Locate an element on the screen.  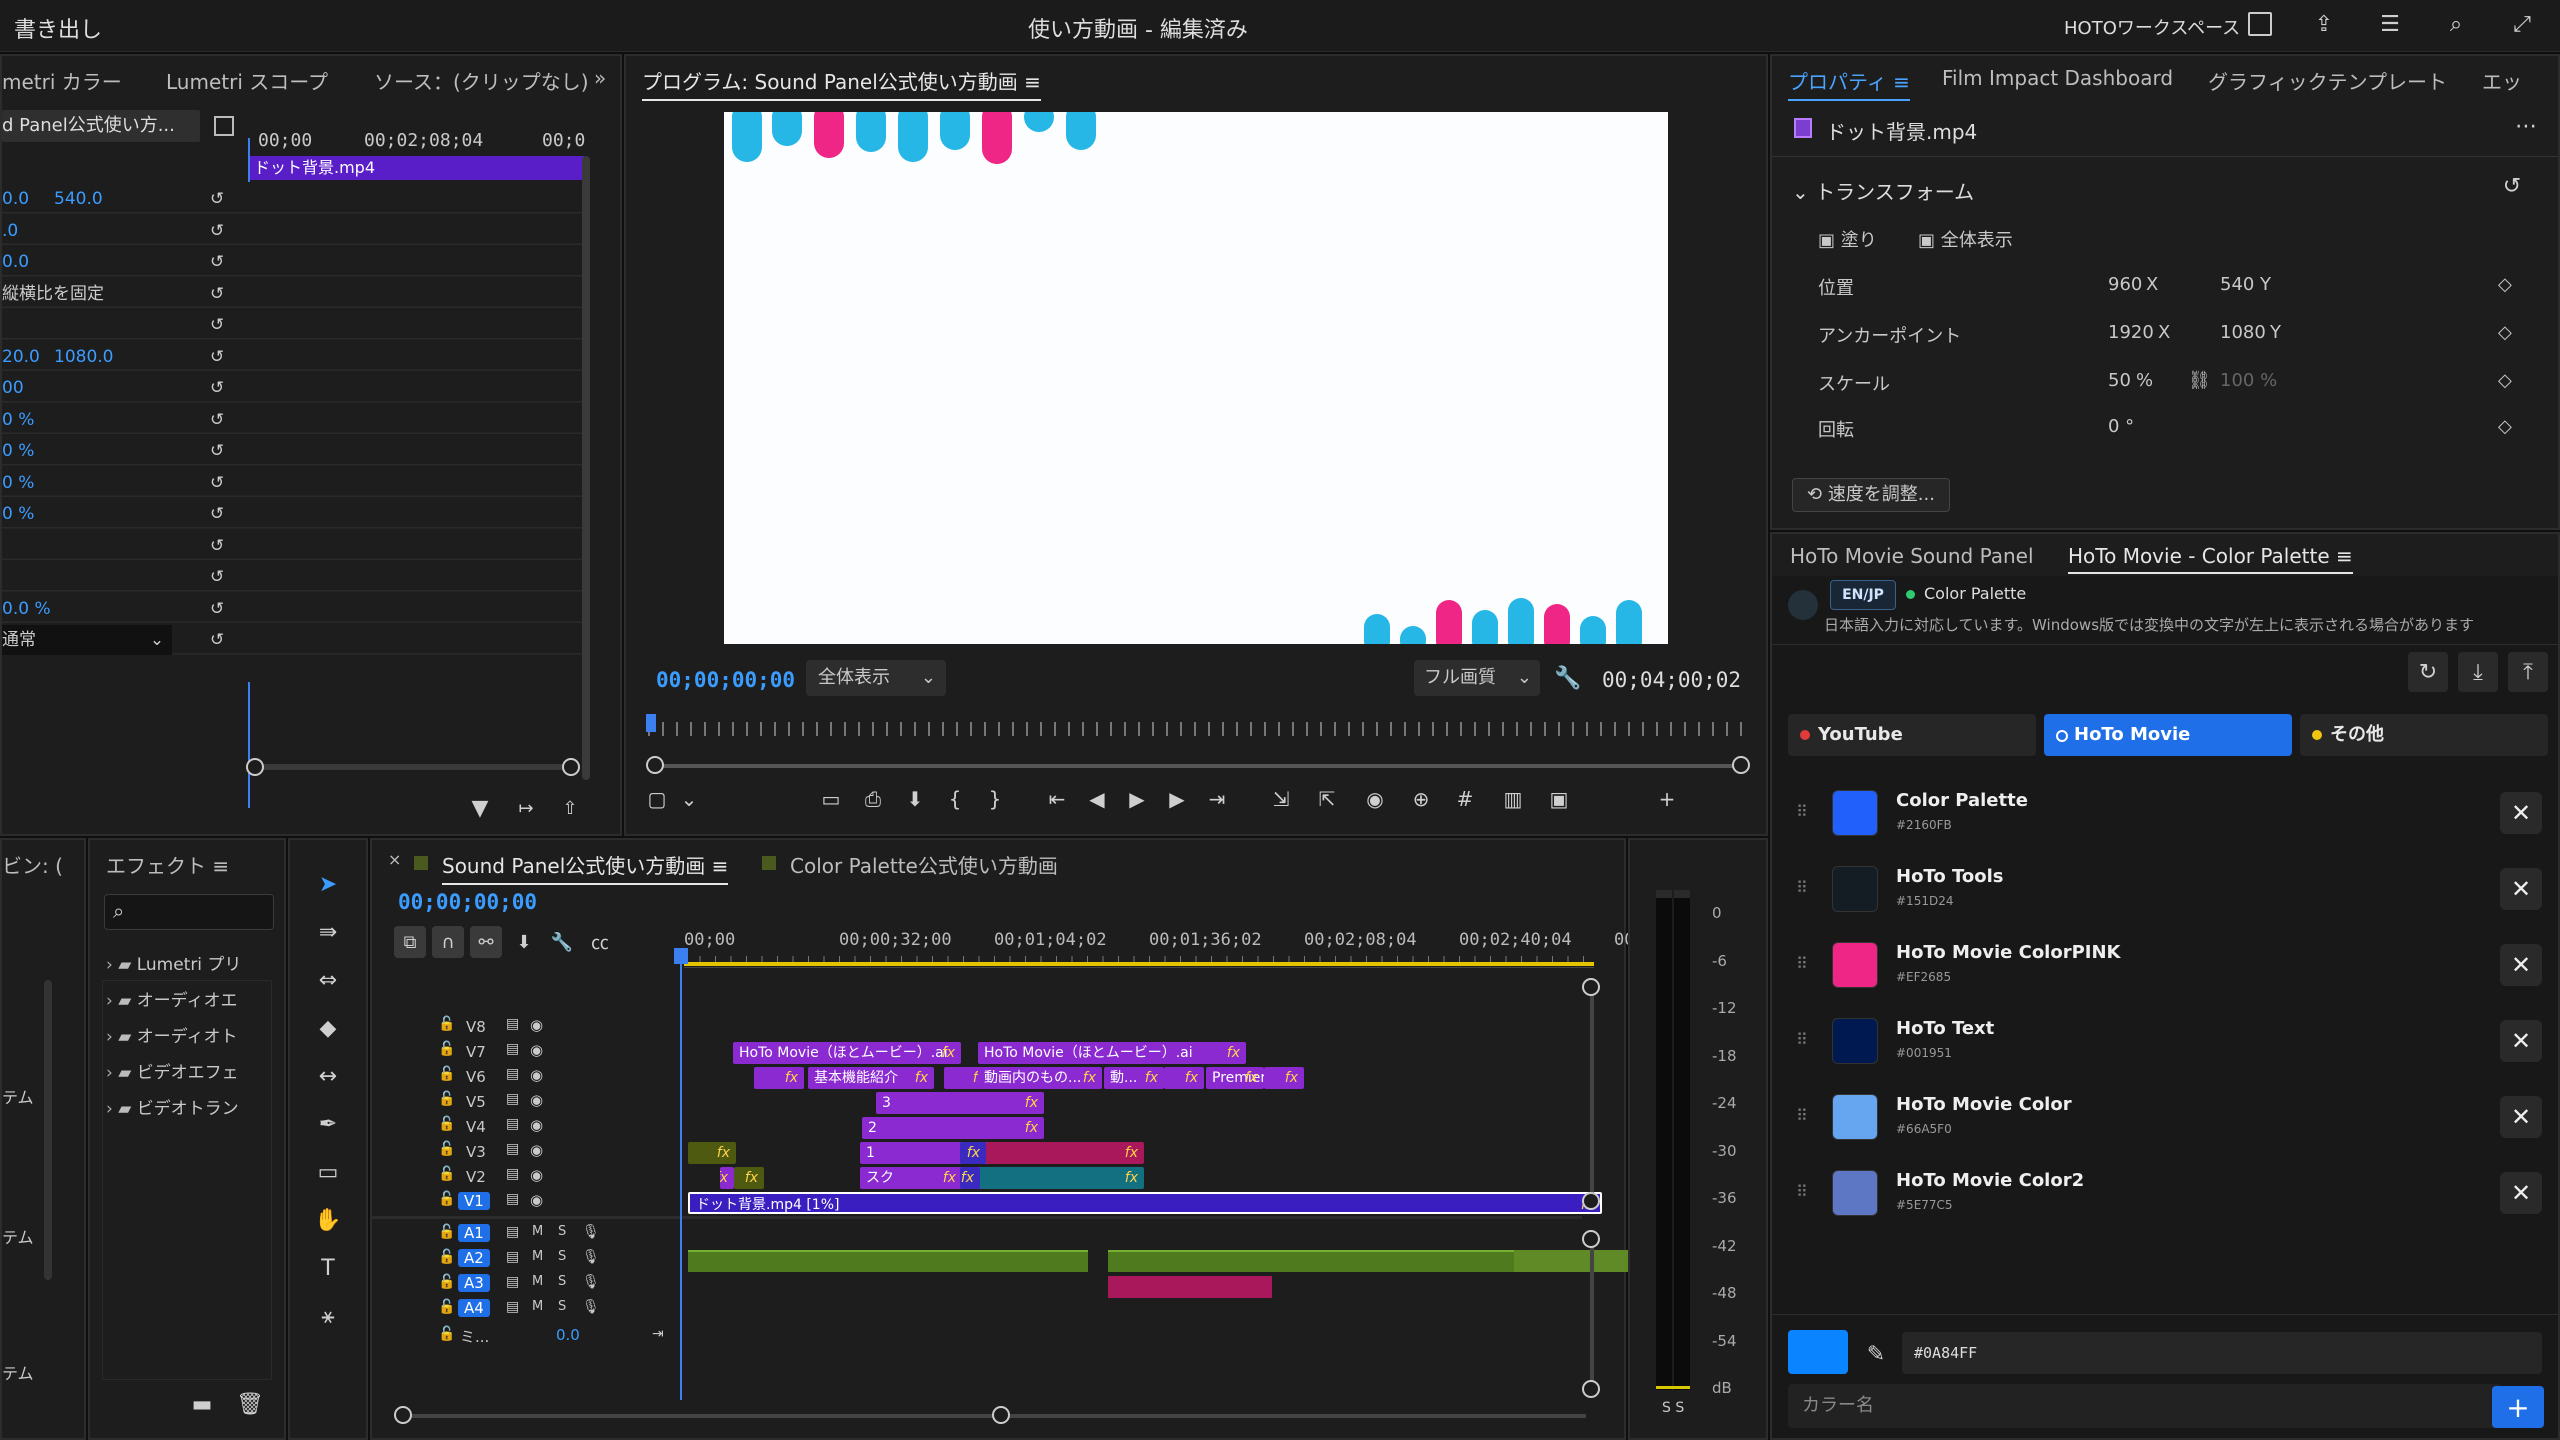
delete-color-button: ✕ is located at coordinates (2521, 1193).